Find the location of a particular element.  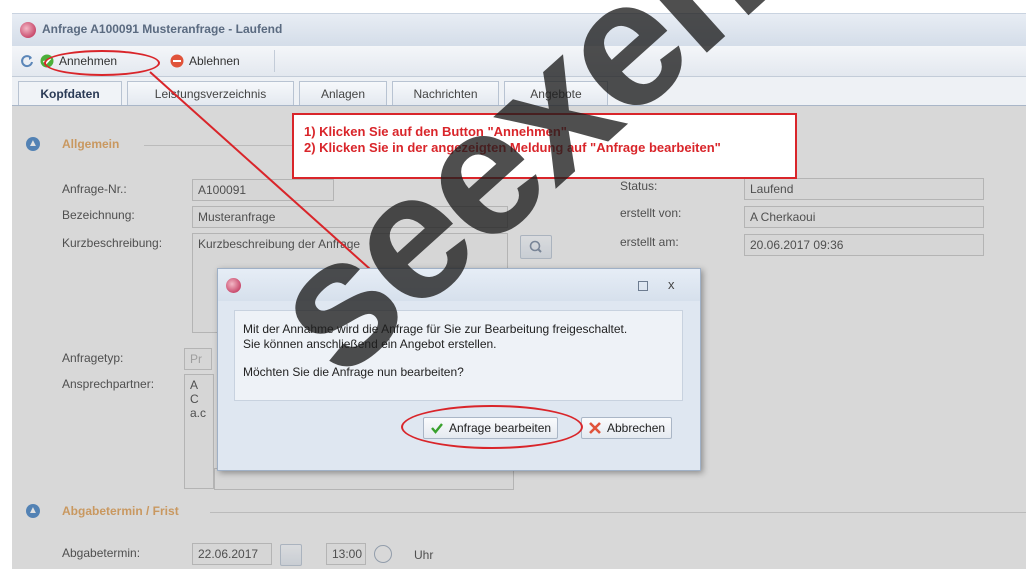

dialog-app-icon is located at coordinates (233, 285).